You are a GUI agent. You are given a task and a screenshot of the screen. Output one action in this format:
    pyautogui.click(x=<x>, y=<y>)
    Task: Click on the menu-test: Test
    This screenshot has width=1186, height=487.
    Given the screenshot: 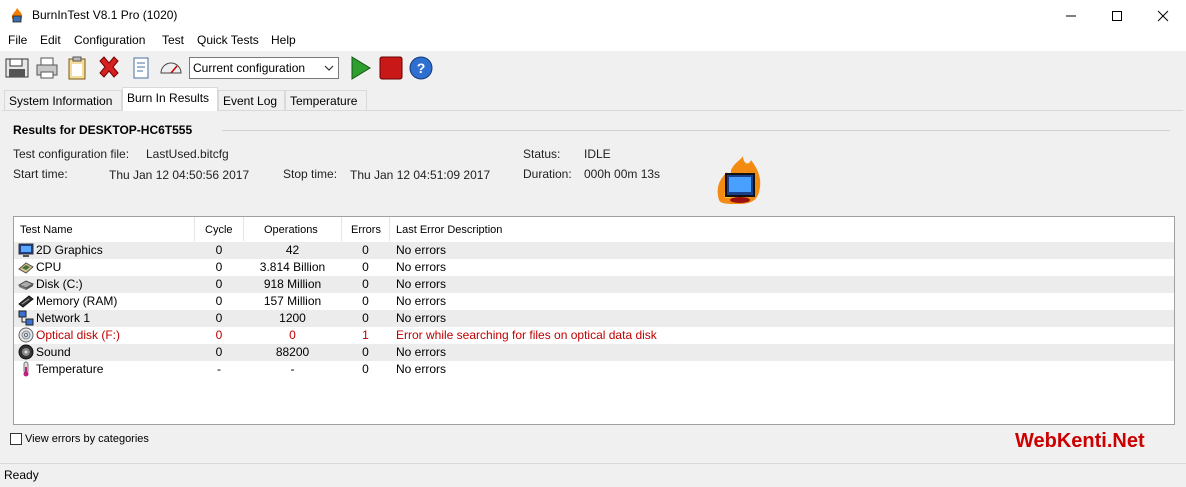 What is the action you would take?
    pyautogui.click(x=173, y=40)
    